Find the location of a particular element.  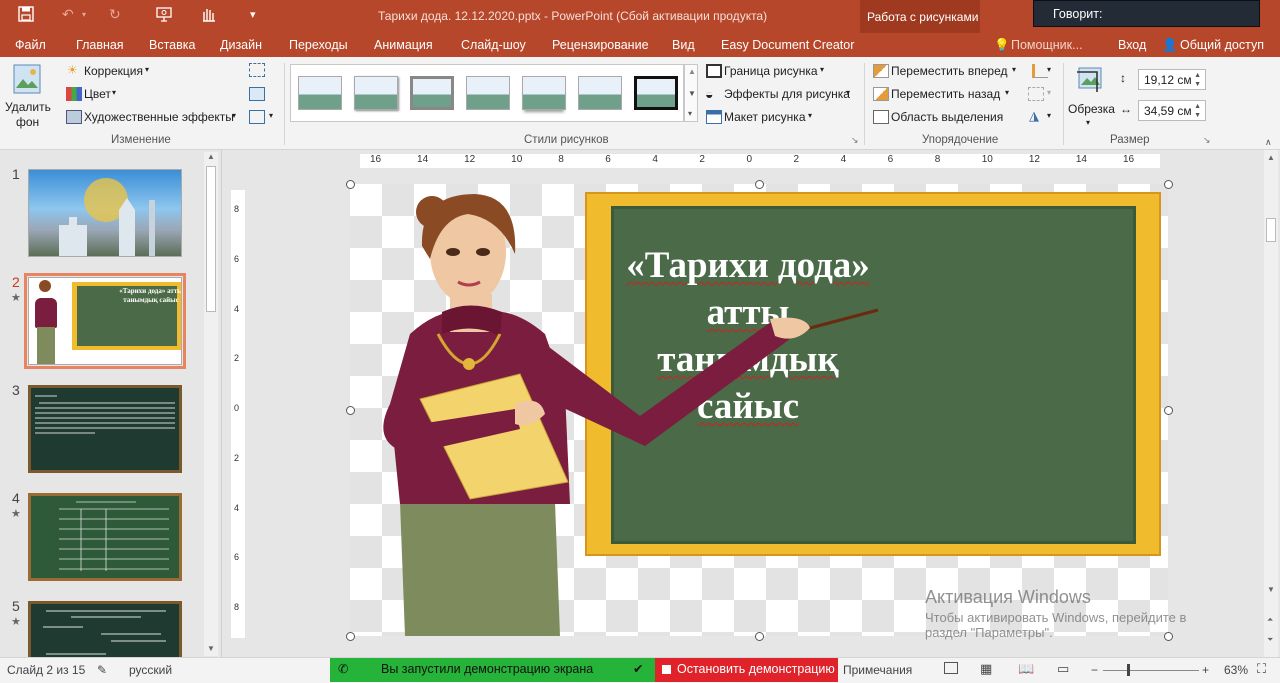

height-spinner-icon: ▲ ▼ is located at coordinates (1197, 80).